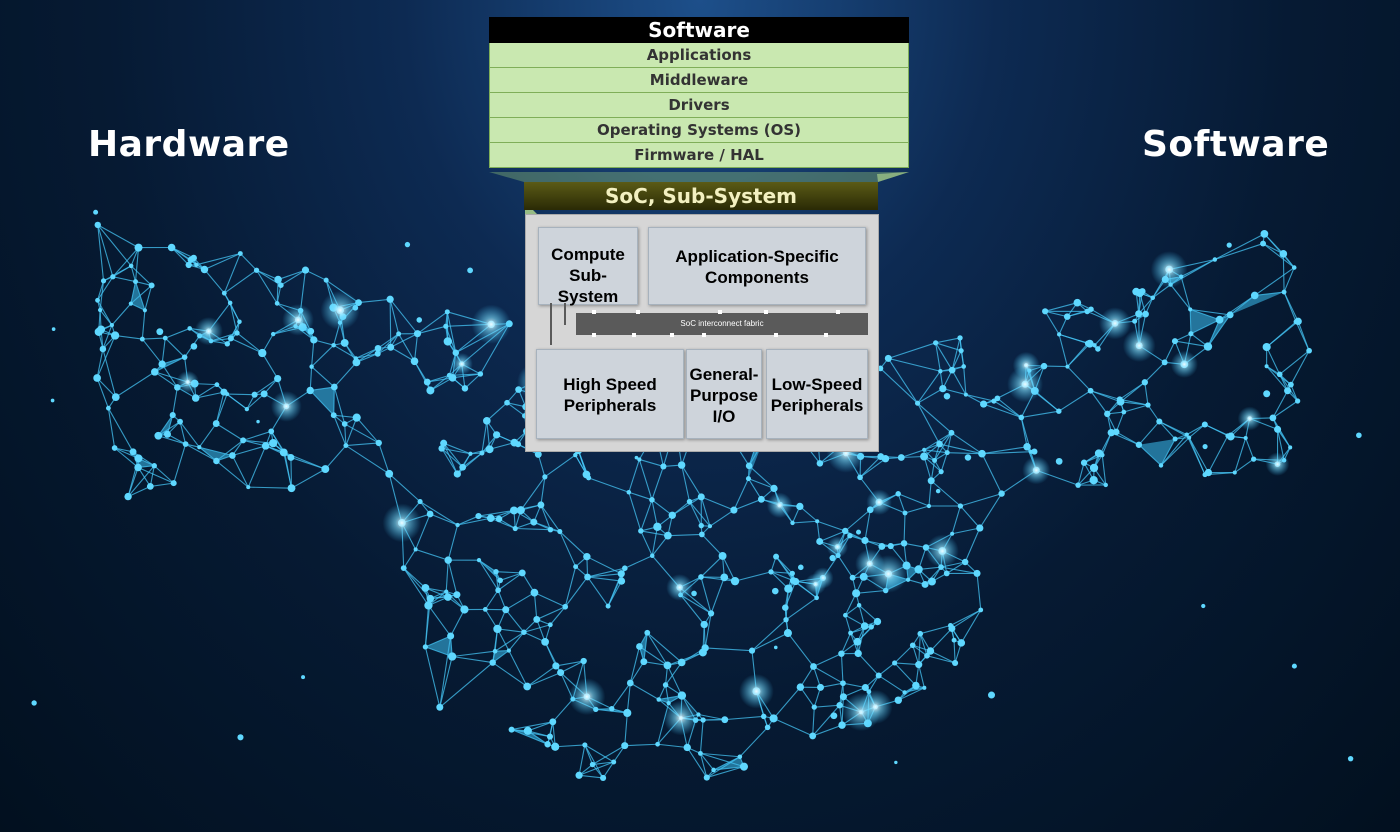 The height and width of the screenshot is (832, 1400). I want to click on layer-drivers: Drivers, so click(699, 105).